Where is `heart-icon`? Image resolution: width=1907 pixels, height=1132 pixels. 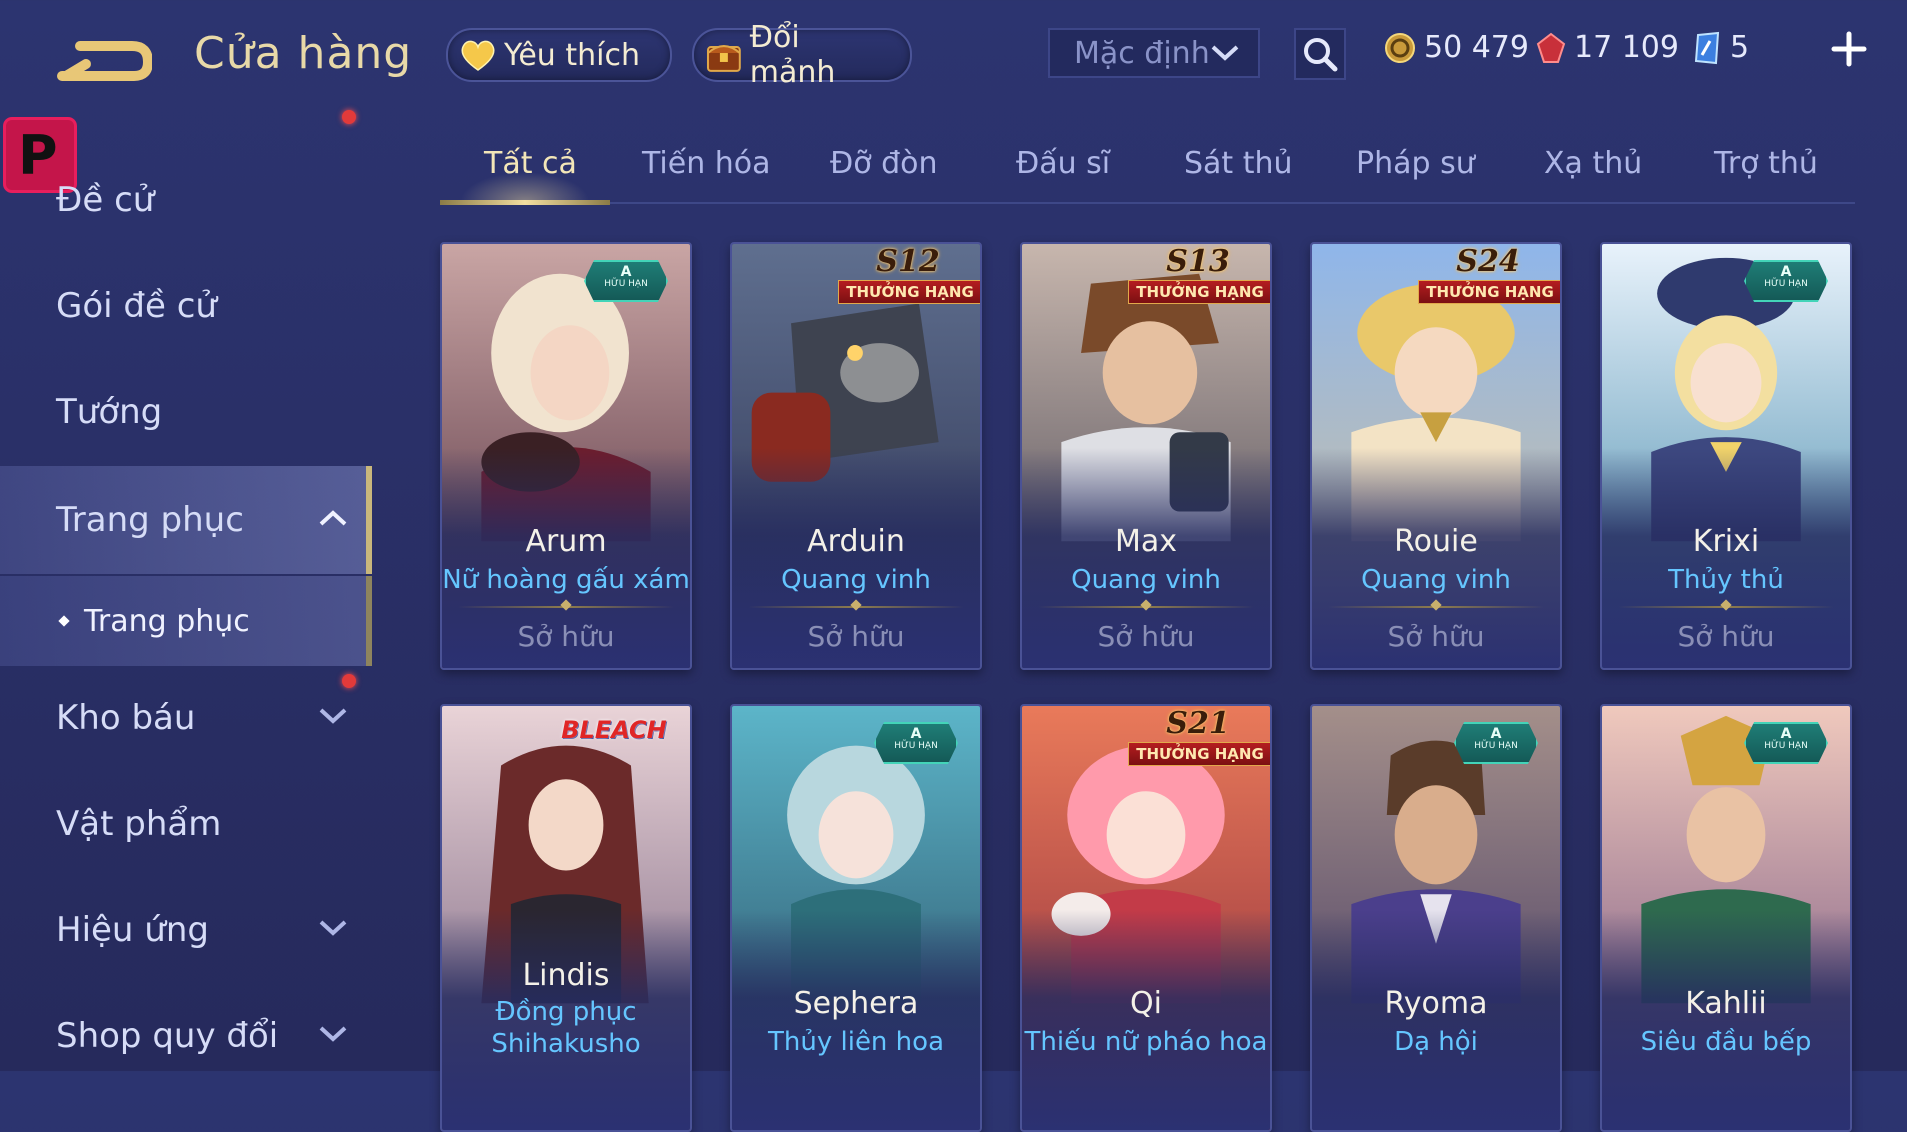
heart-icon is located at coordinates (478, 55).